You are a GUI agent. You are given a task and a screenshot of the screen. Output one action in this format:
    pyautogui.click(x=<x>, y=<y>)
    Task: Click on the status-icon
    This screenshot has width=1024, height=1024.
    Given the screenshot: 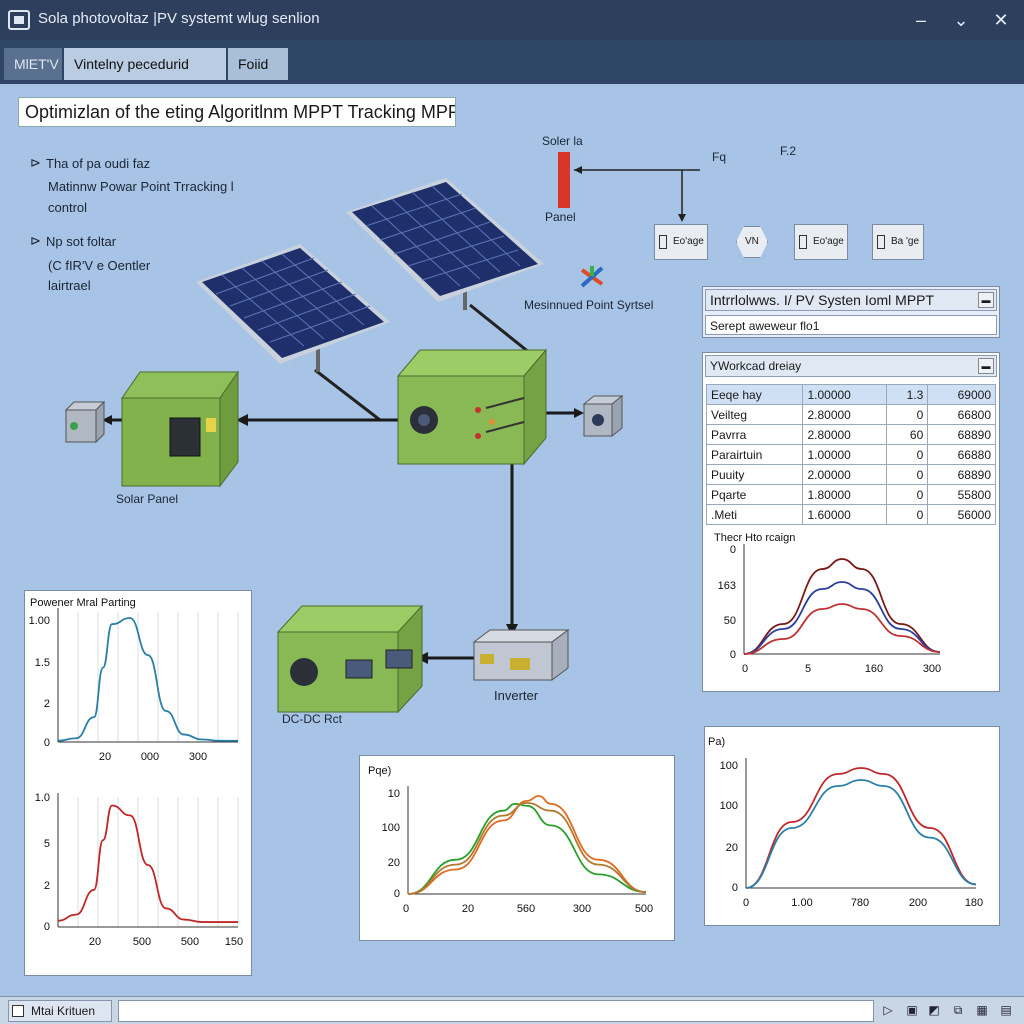 What is the action you would take?
    pyautogui.click(x=18, y=1011)
    